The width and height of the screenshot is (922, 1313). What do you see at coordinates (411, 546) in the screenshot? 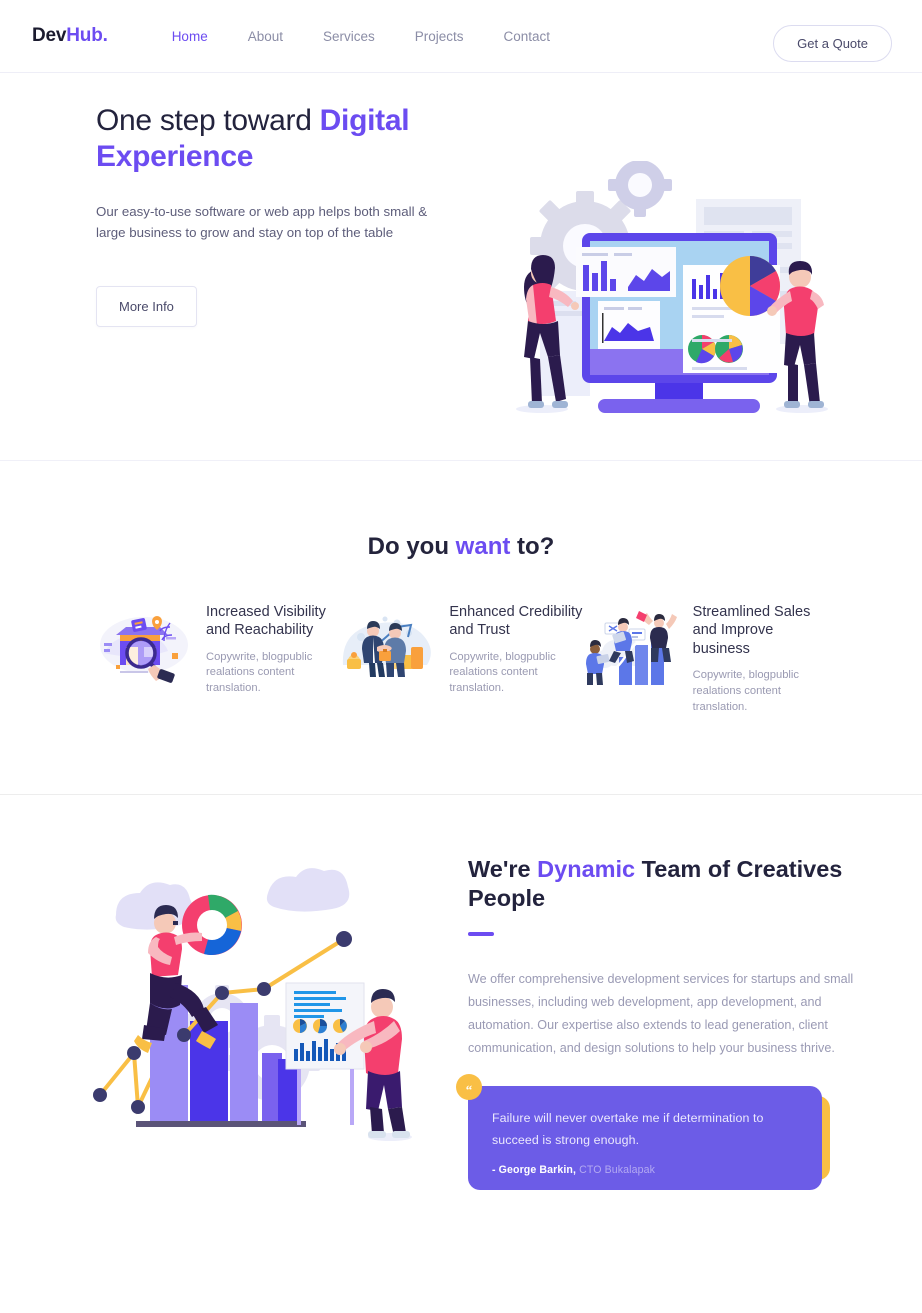
I see `want-title-pre: Do you` at bounding box center [411, 546].